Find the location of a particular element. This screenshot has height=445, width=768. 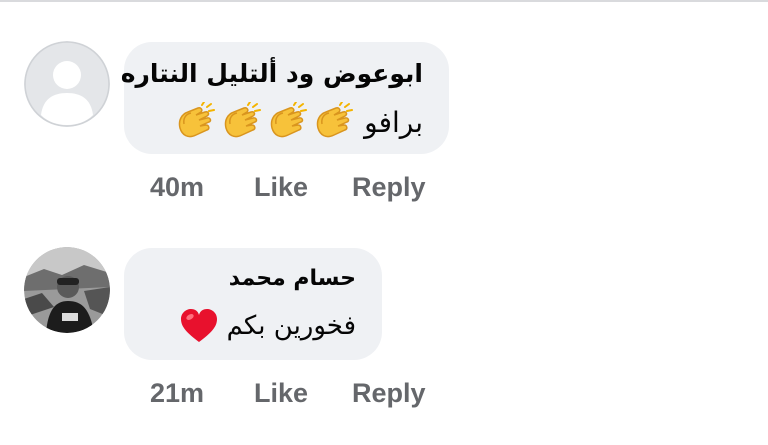

comment-bubble: حسام محمد فخورين بكم is located at coordinates (253, 304).